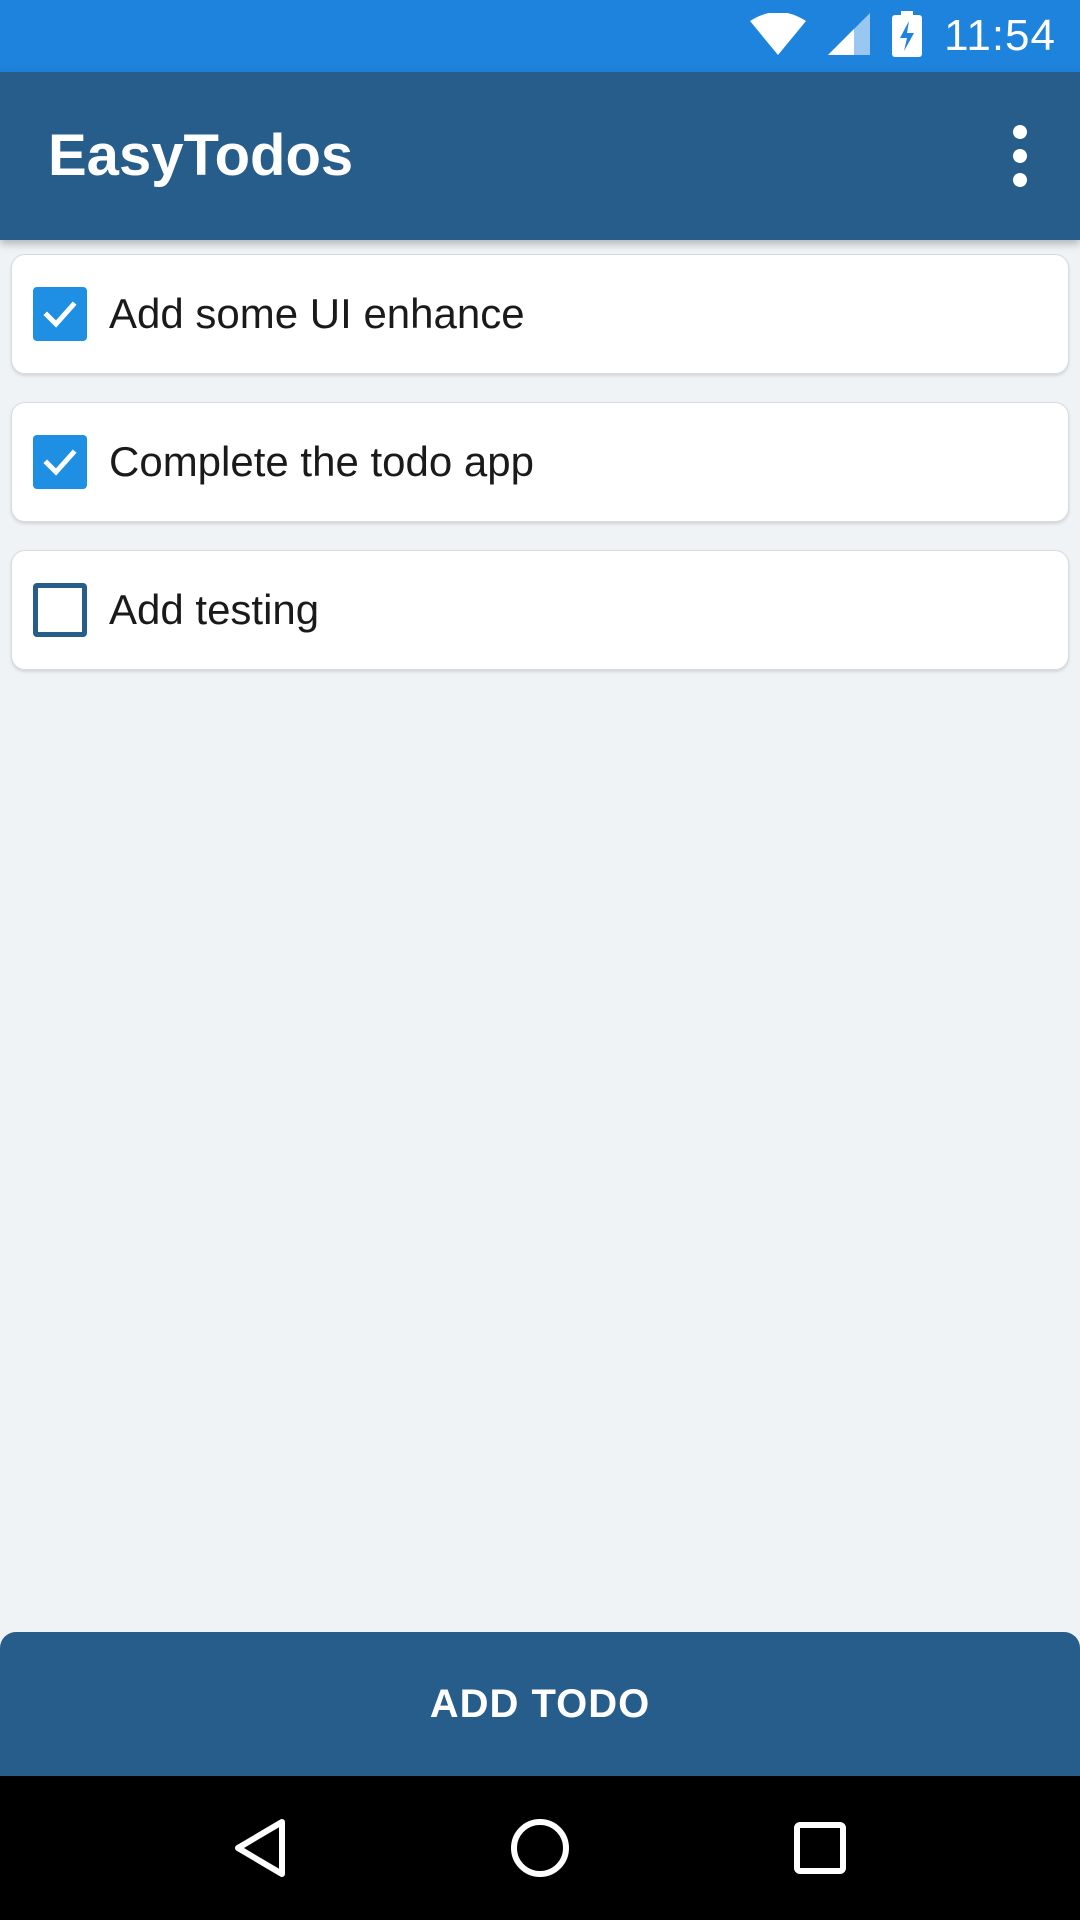  Describe the element at coordinates (778, 35) in the screenshot. I see `wifi-icon` at that location.